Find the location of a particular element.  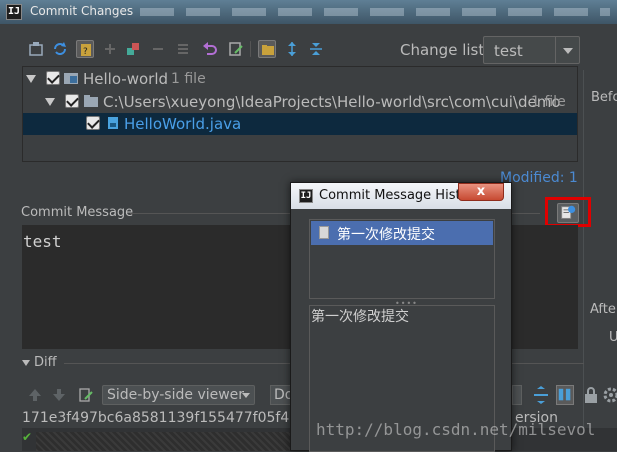

commit-message-text: test is located at coordinates (42, 241).